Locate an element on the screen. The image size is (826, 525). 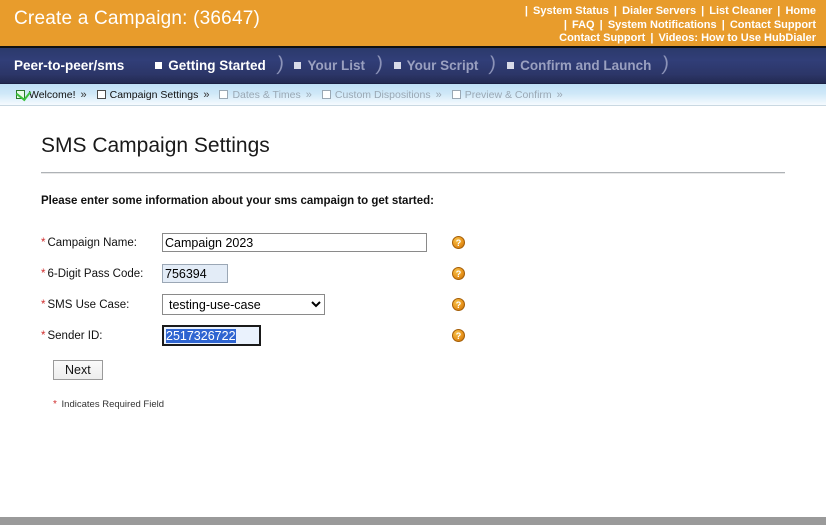
control-sender-id is located at coordinates (303, 335).